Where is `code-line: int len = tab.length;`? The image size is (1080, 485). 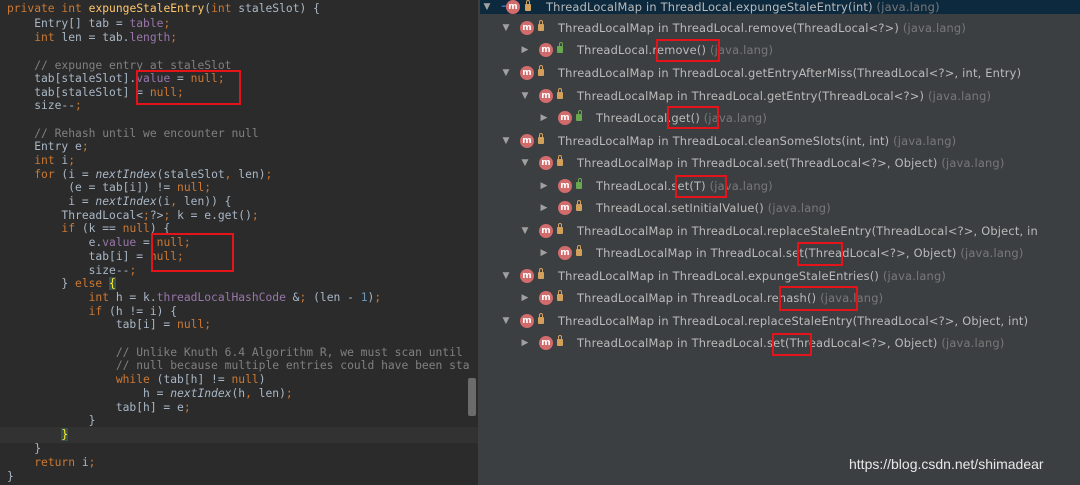 code-line: int len = tab.length; is located at coordinates (106, 37).